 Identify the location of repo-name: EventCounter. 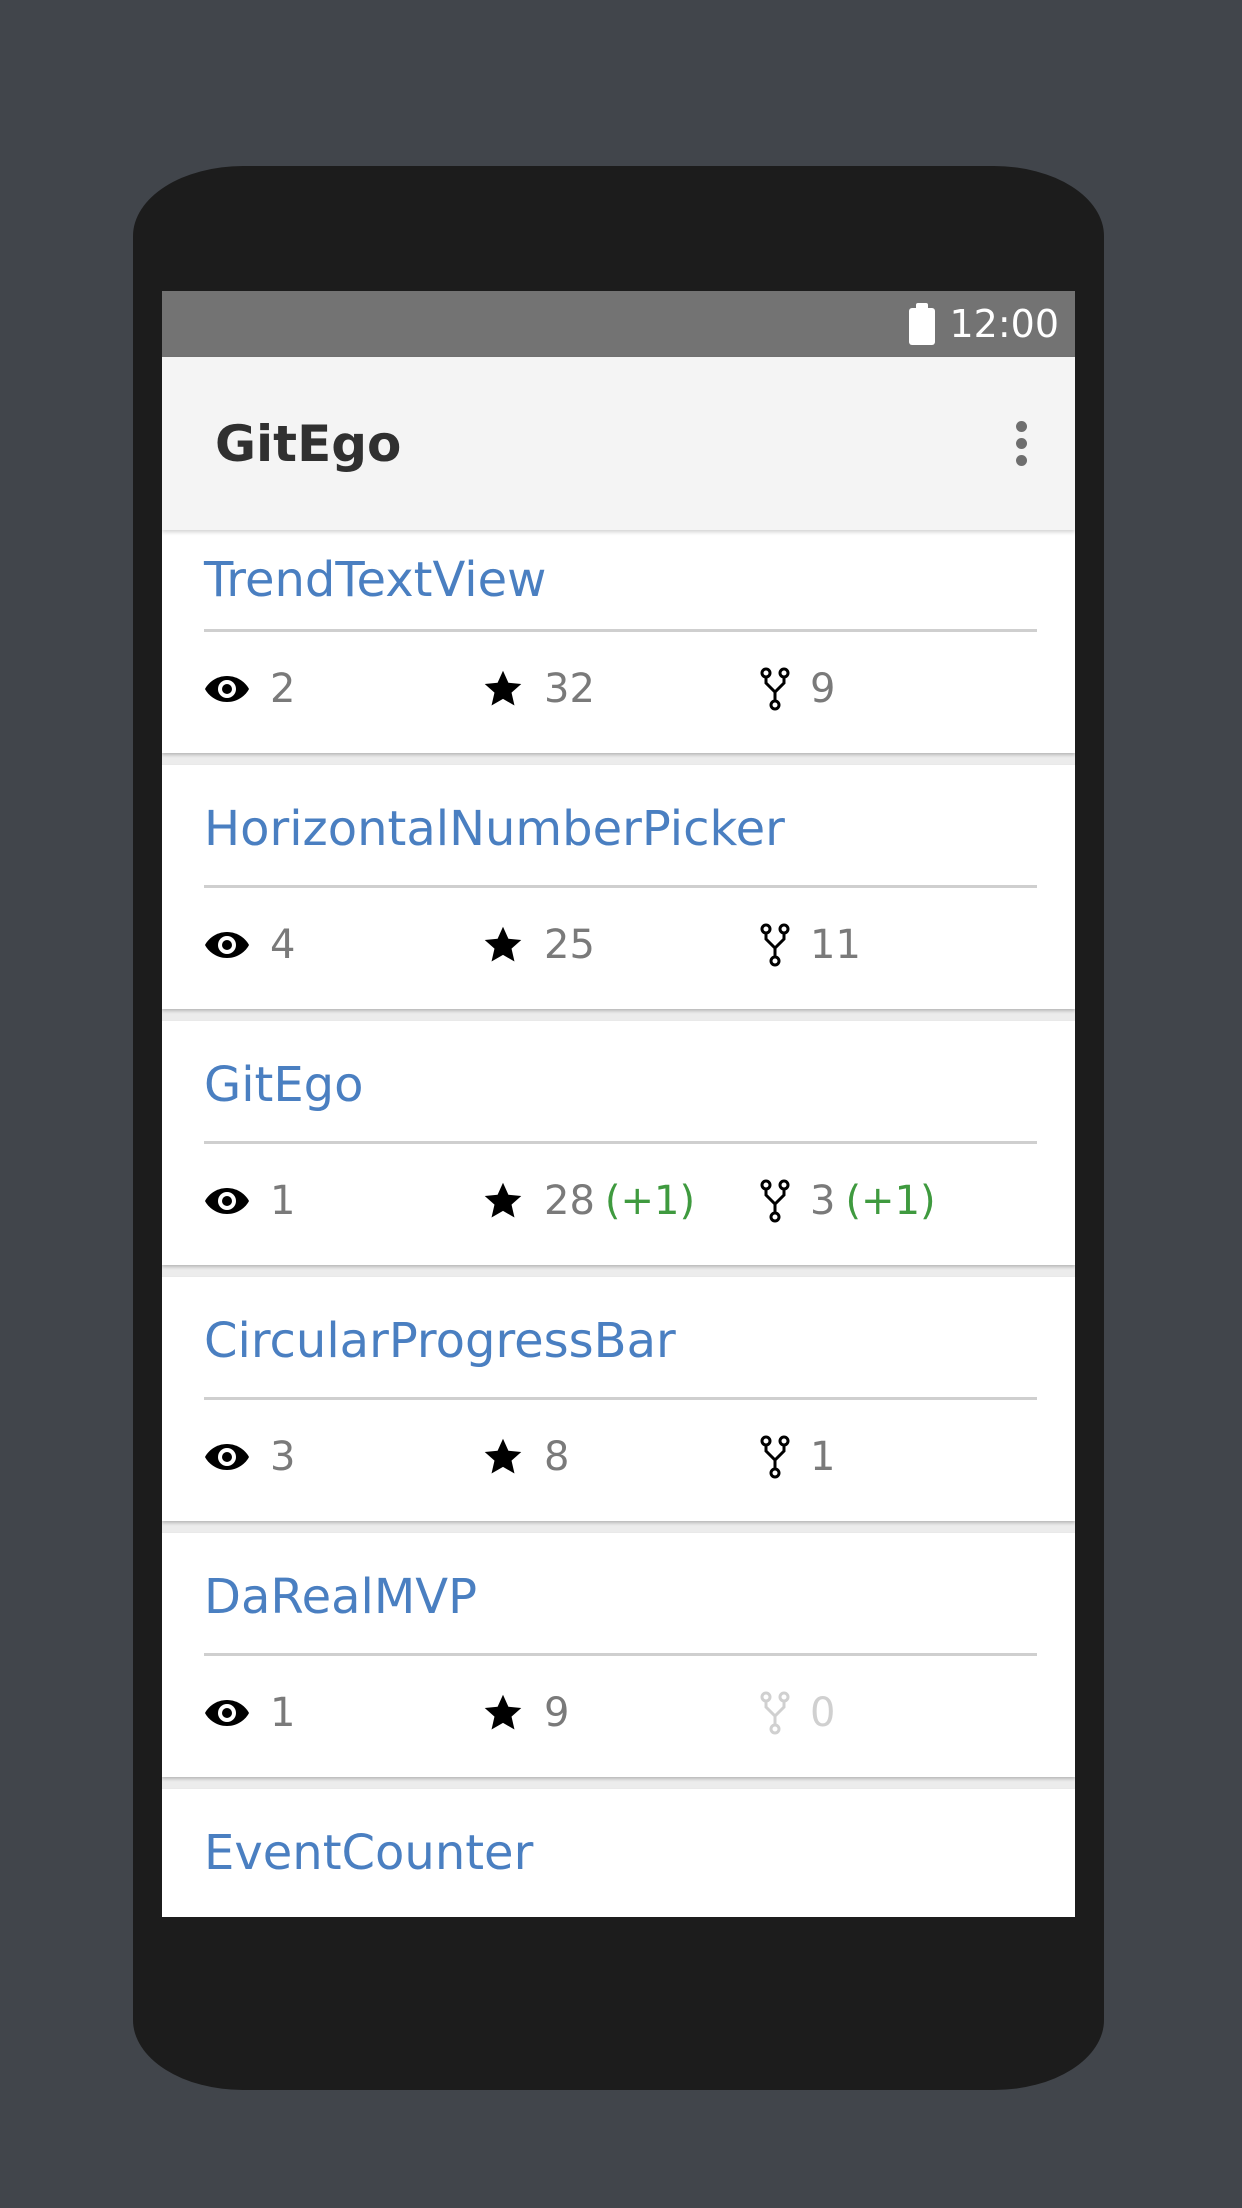
(620, 1849).